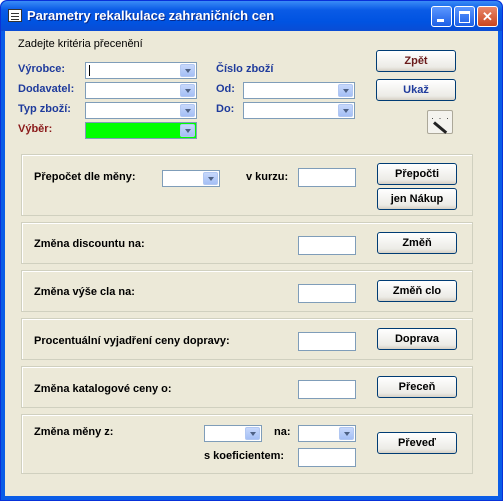 The width and height of the screenshot is (503, 501). What do you see at coordinates (417, 174) in the screenshot?
I see `prepocti-button: Přepočti` at bounding box center [417, 174].